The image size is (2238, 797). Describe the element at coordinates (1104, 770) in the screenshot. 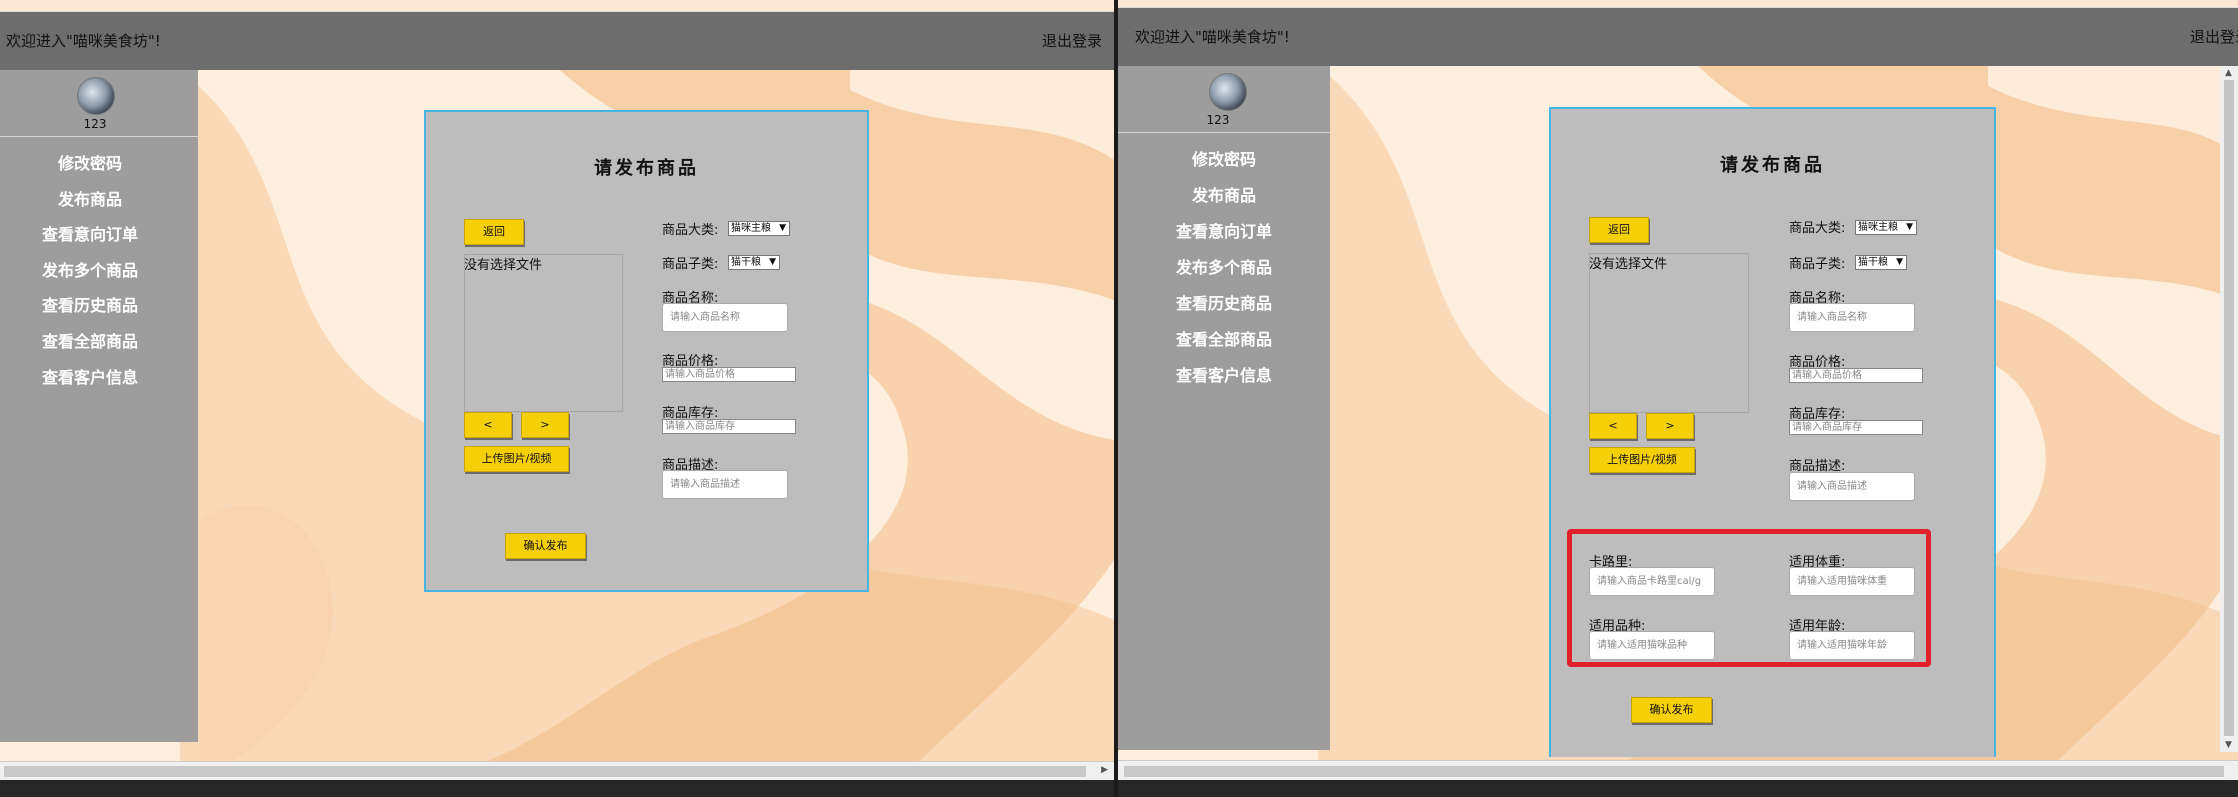

I see `scroll-right-icon: ▶` at that location.